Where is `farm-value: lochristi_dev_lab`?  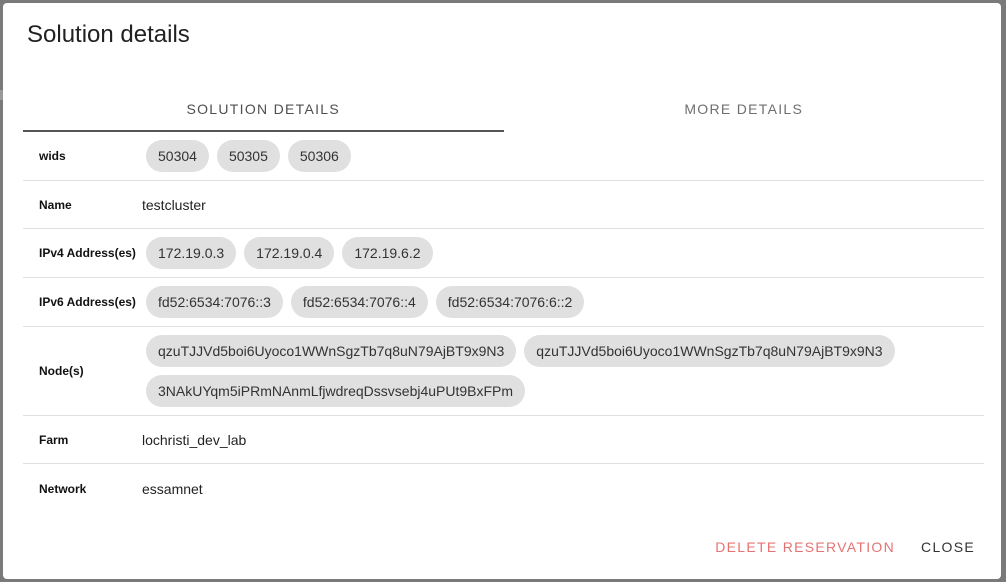 farm-value: lochristi_dev_lab is located at coordinates (194, 439).